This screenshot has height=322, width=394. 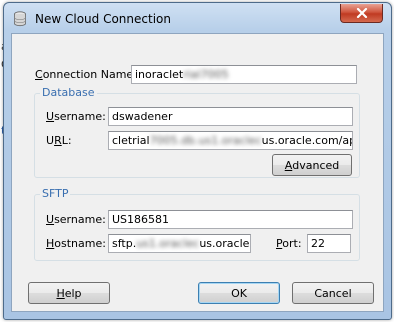 I want to click on hostname-label: Hostname:, so click(x=76, y=243).